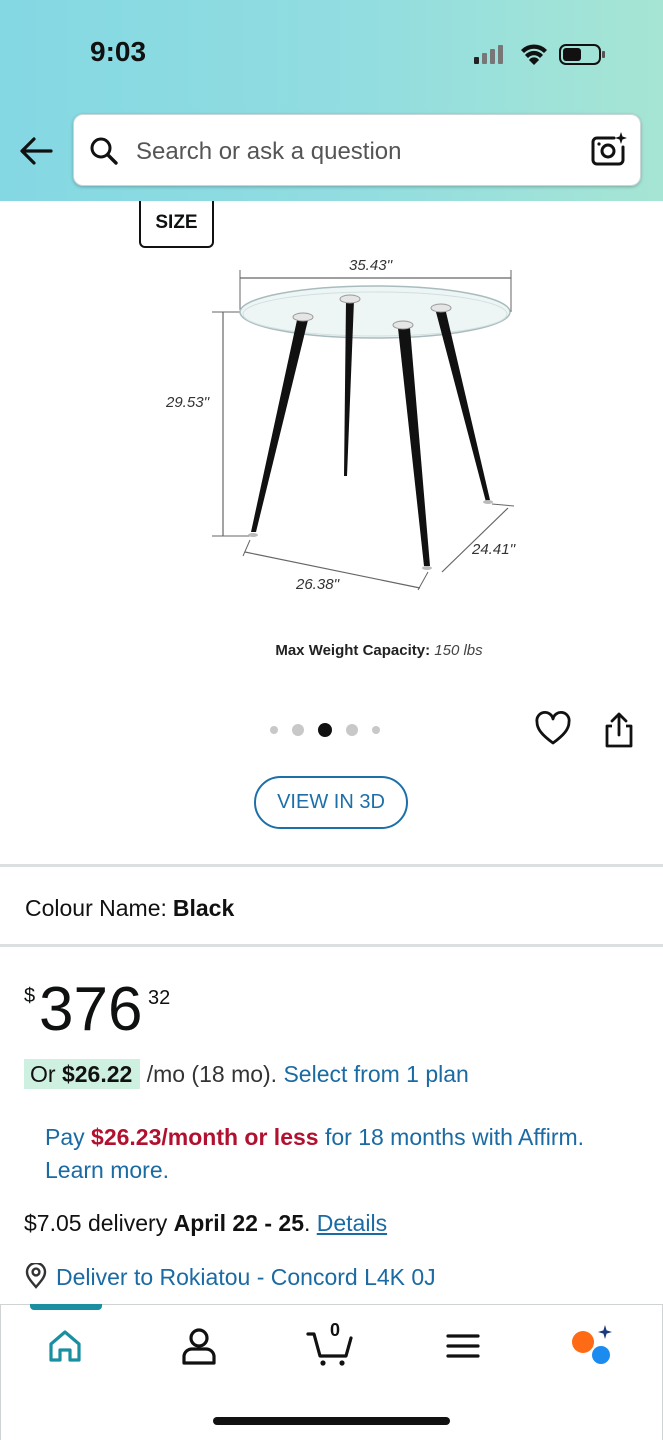 Image resolution: width=663 pixels, height=1440 pixels. What do you see at coordinates (269, 152) in the screenshot?
I see `search-input: Search or ask a question` at bounding box center [269, 152].